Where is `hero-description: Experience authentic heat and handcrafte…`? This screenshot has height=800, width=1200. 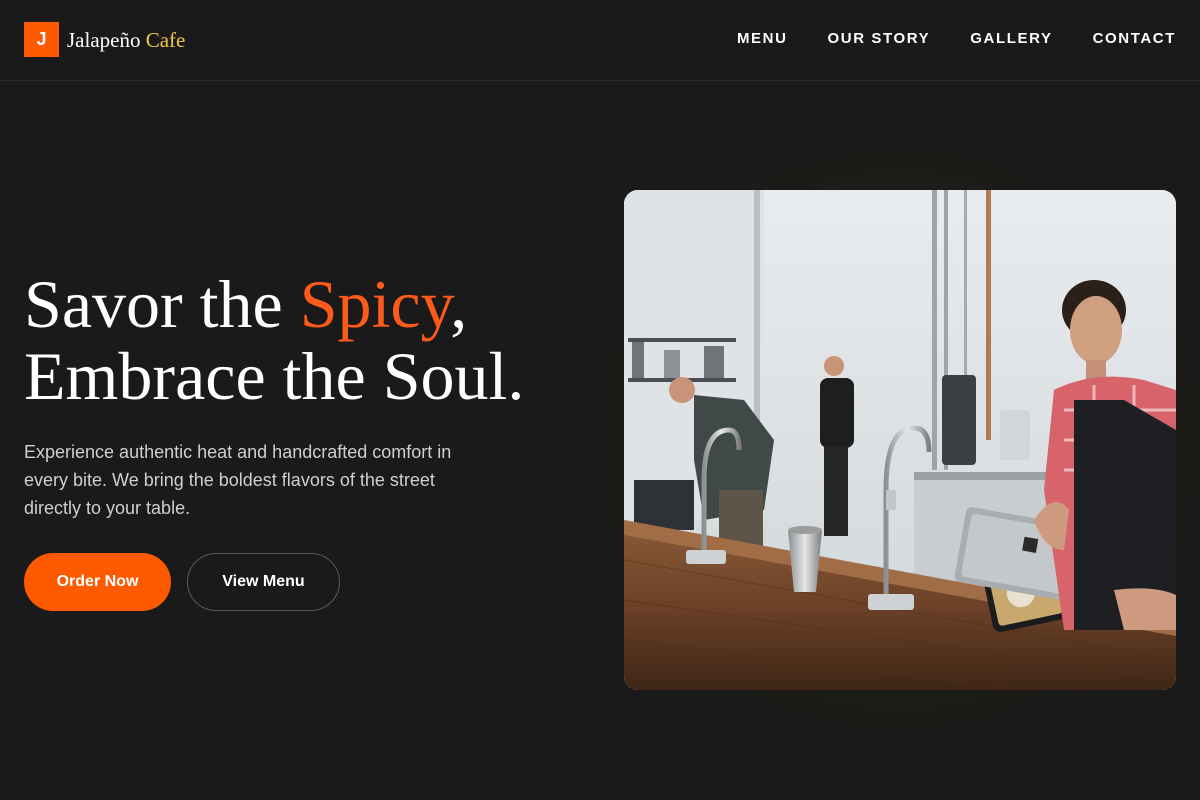
hero-description: Experience authentic heat and handcrafte… is located at coordinates (238, 480).